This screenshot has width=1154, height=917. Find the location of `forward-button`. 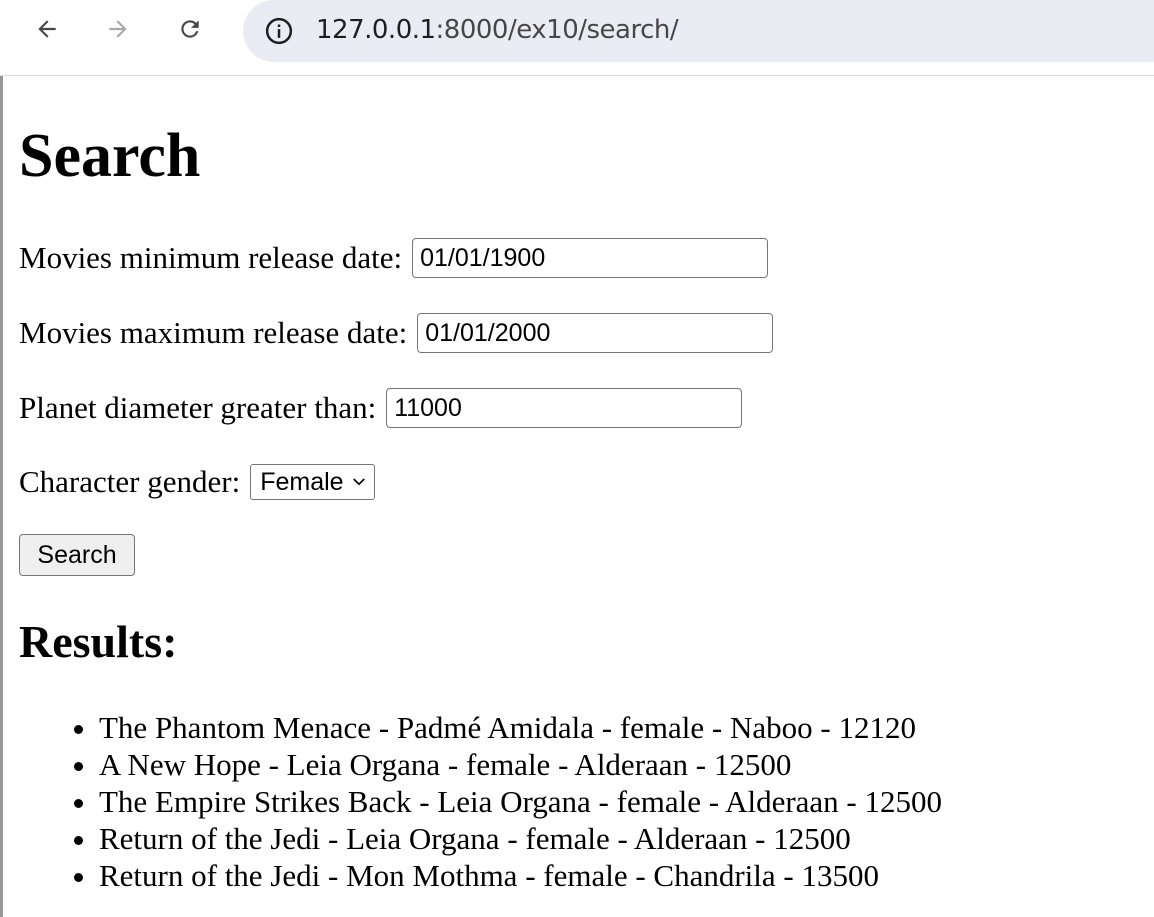

forward-button is located at coordinates (118, 29).